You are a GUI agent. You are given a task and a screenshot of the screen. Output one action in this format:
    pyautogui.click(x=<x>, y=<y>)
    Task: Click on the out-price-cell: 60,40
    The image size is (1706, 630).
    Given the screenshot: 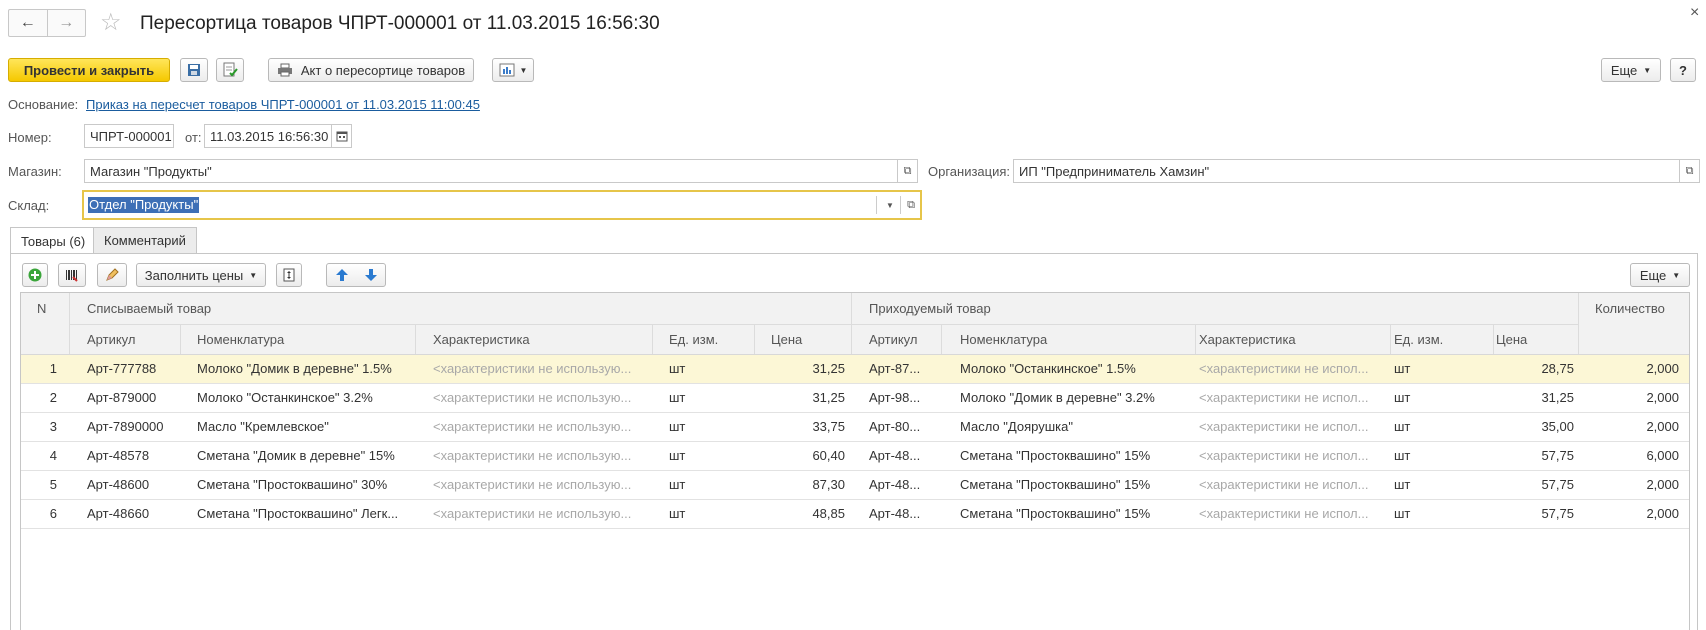 What is the action you would take?
    pyautogui.click(x=828, y=455)
    